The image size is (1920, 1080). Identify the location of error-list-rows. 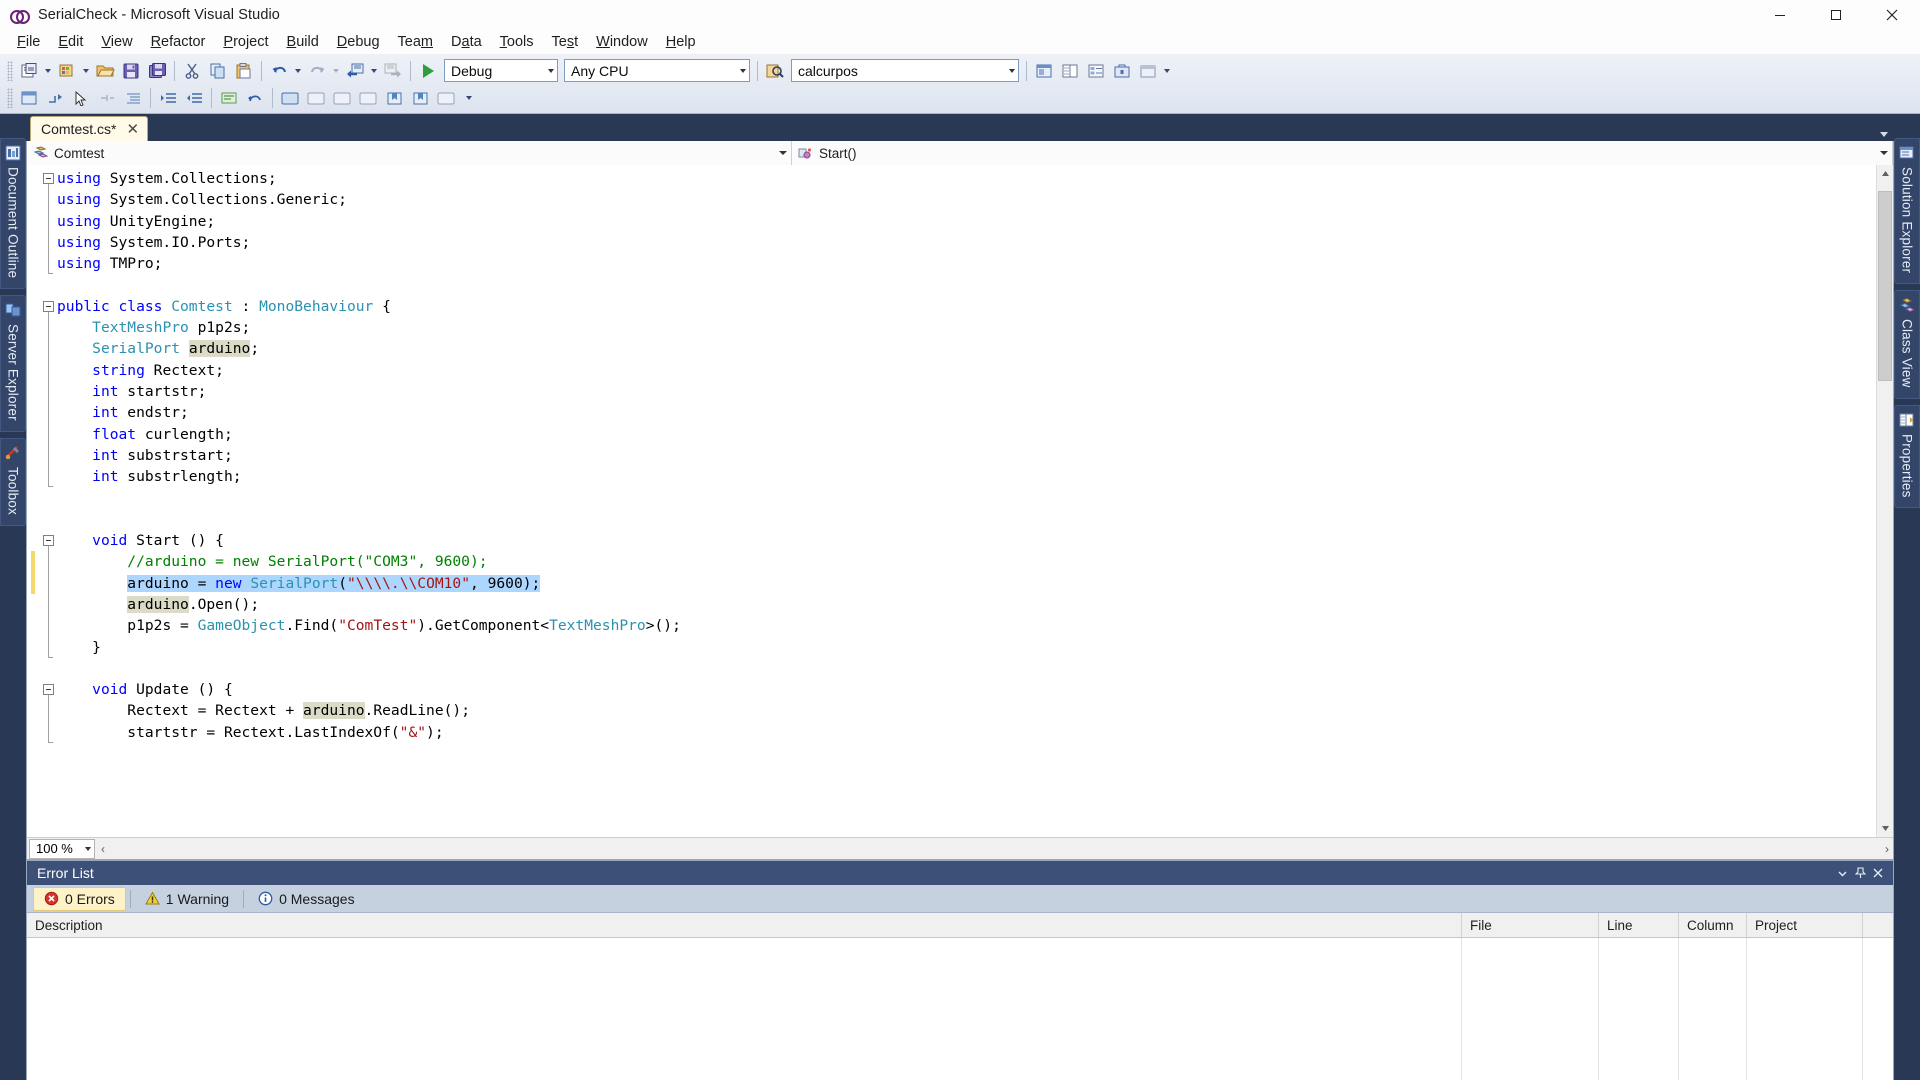
(960, 1009).